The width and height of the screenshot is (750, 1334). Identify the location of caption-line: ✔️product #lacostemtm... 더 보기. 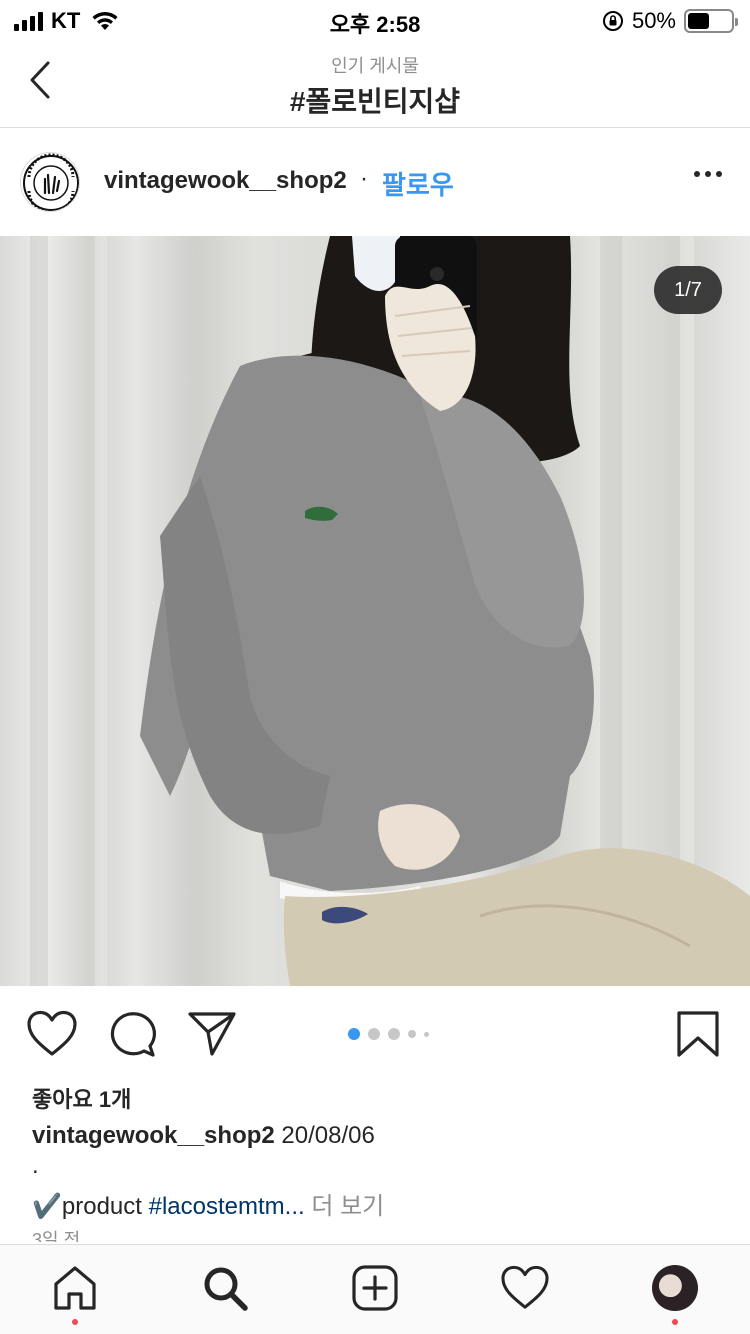
(208, 1203).